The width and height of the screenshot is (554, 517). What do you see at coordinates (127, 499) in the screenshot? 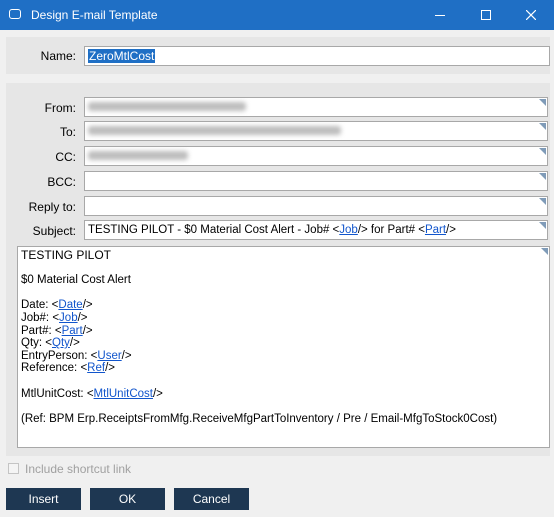
I see `ok-button: OK` at bounding box center [127, 499].